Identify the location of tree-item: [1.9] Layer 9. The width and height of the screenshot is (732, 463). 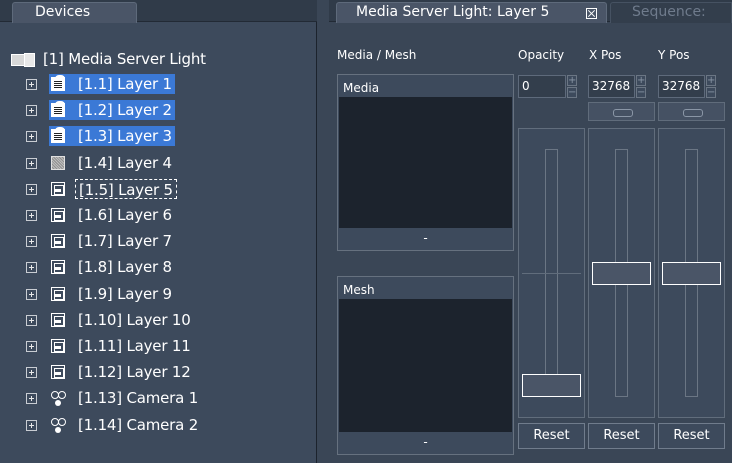
(158, 294).